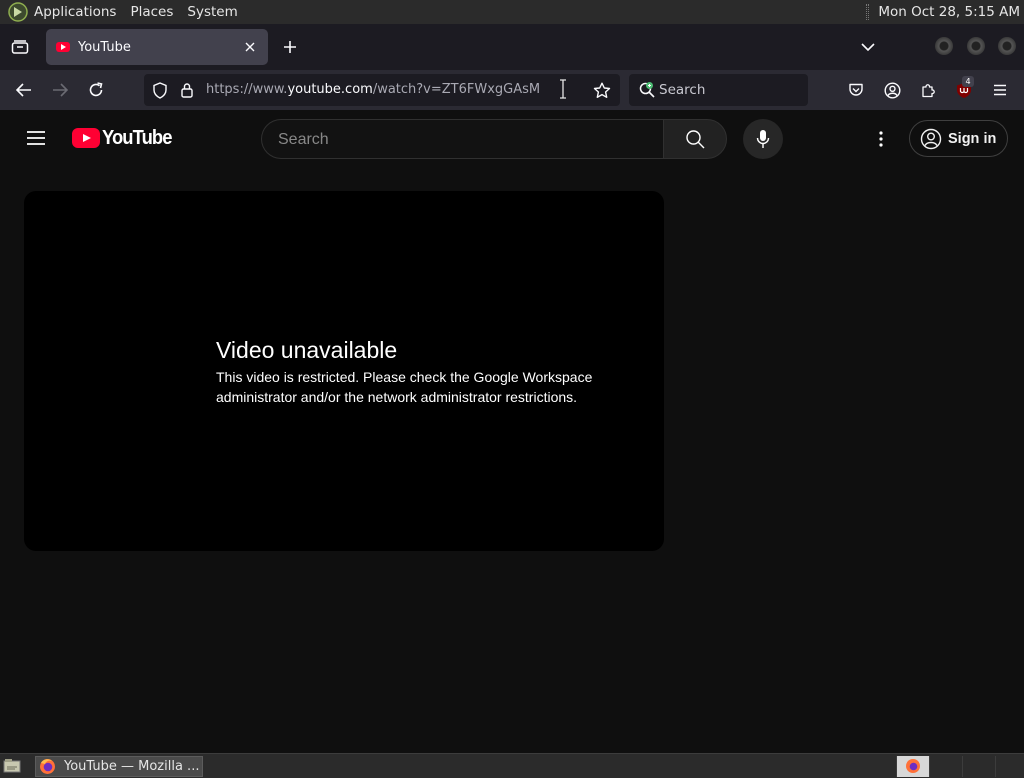 This screenshot has height=778, width=1024. I want to click on firefox-view-icon, so click(20, 47).